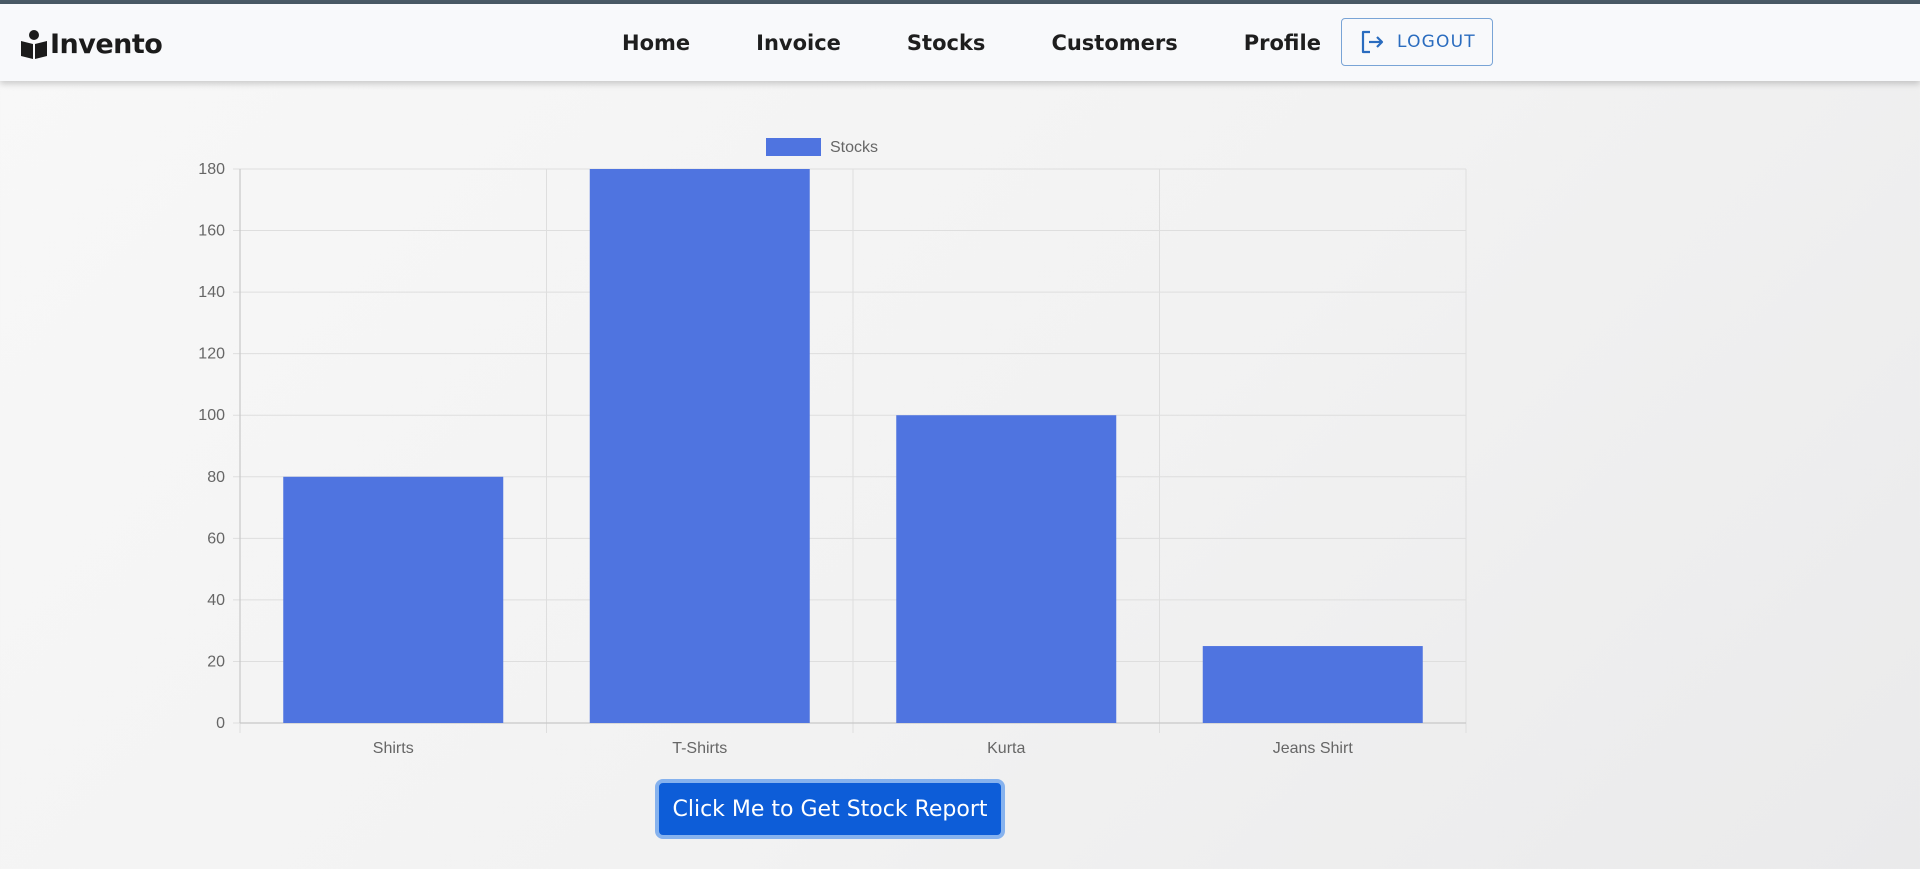  I want to click on bar-kurta, so click(1006, 569).